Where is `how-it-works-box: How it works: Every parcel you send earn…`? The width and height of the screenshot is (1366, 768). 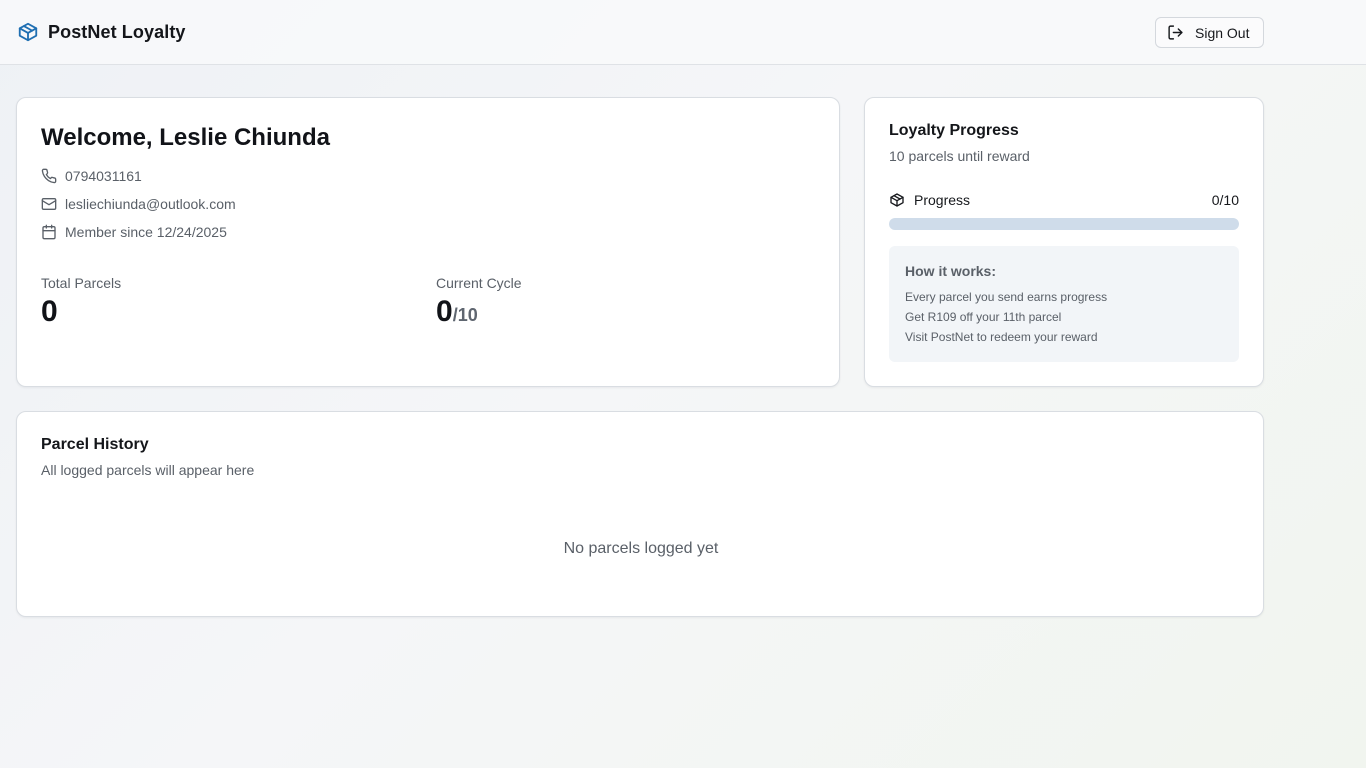
how-it-works-box: How it works: Every parcel you send earn… is located at coordinates (1064, 304).